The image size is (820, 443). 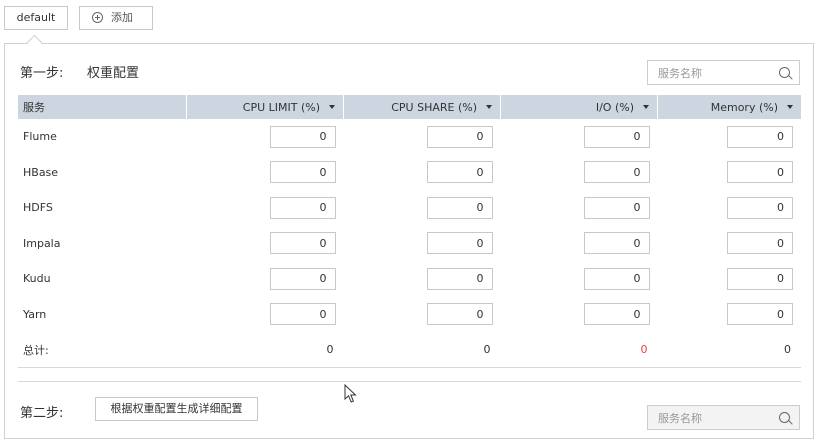 What do you see at coordinates (42, 413) in the screenshot?
I see `step2-label: 第二步:` at bounding box center [42, 413].